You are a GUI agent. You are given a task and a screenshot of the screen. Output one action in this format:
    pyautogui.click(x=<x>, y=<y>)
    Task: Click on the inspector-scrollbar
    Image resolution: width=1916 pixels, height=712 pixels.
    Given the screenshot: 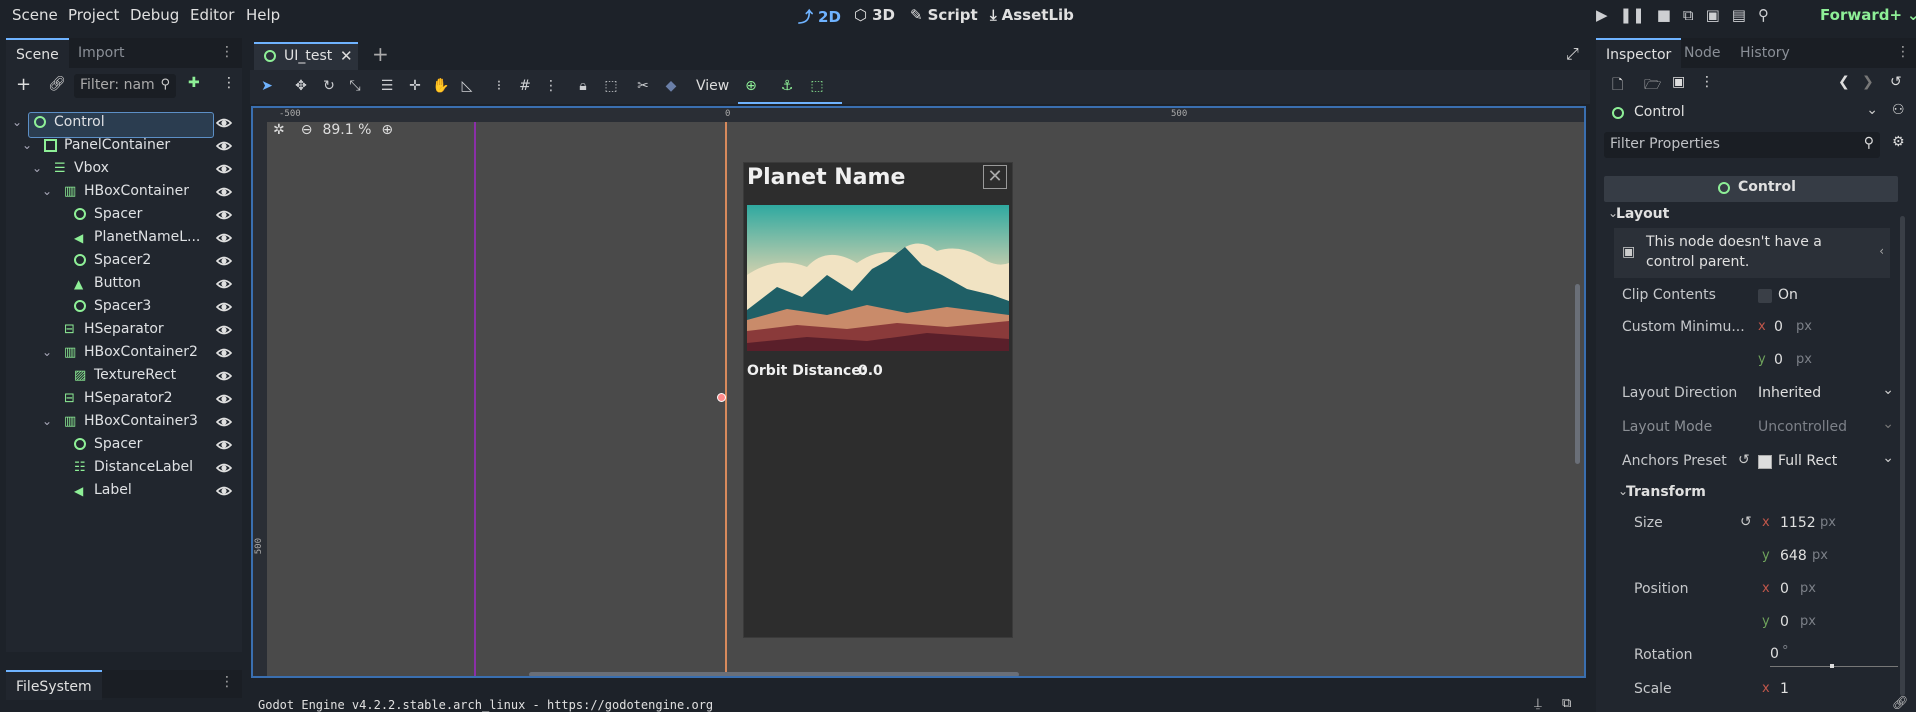 What is the action you would take?
    pyautogui.click(x=1902, y=456)
    